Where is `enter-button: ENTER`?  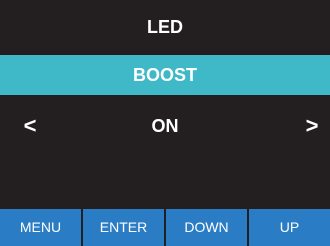 enter-button: ENTER is located at coordinates (123, 227).